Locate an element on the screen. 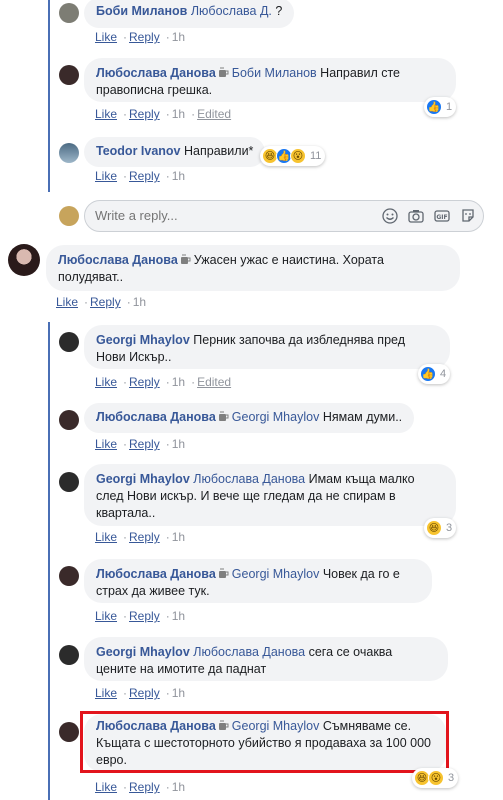 The height and width of the screenshot is (800, 503). reply-input is located at coordinates (230, 215).